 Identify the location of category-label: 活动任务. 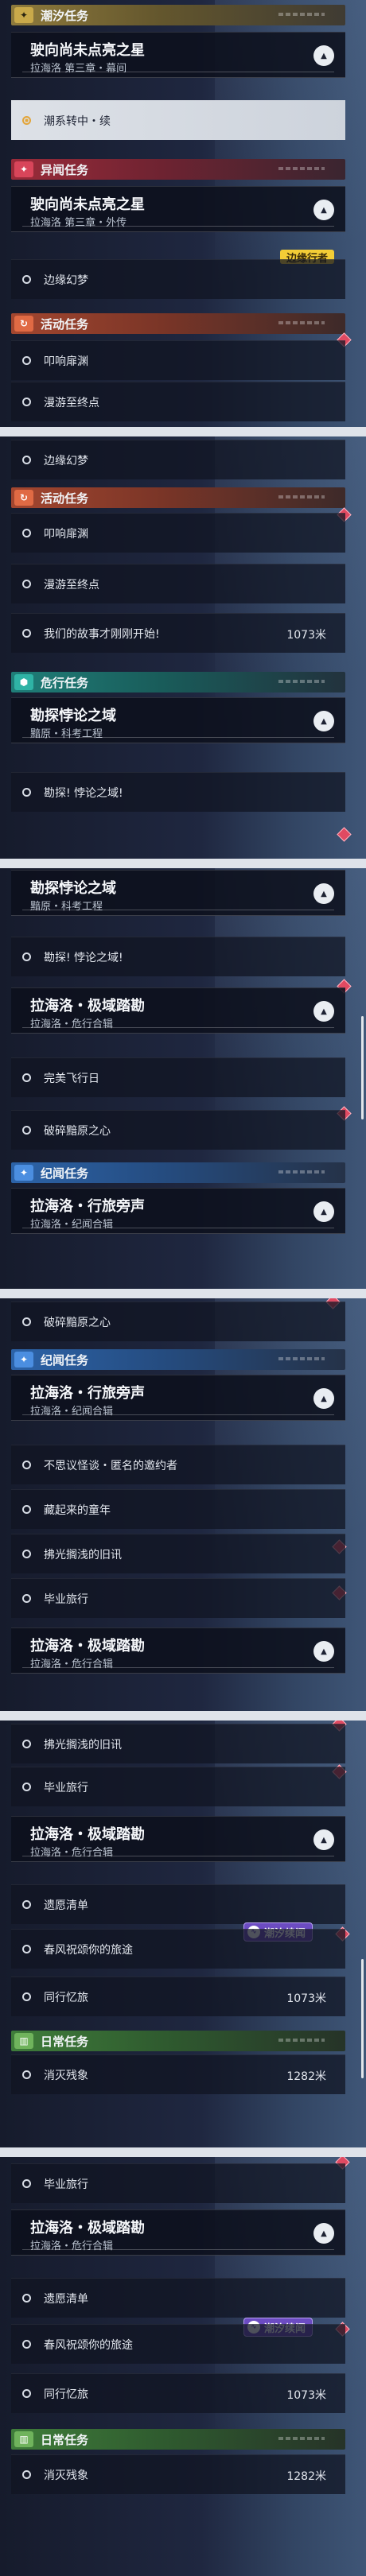
(65, 499).